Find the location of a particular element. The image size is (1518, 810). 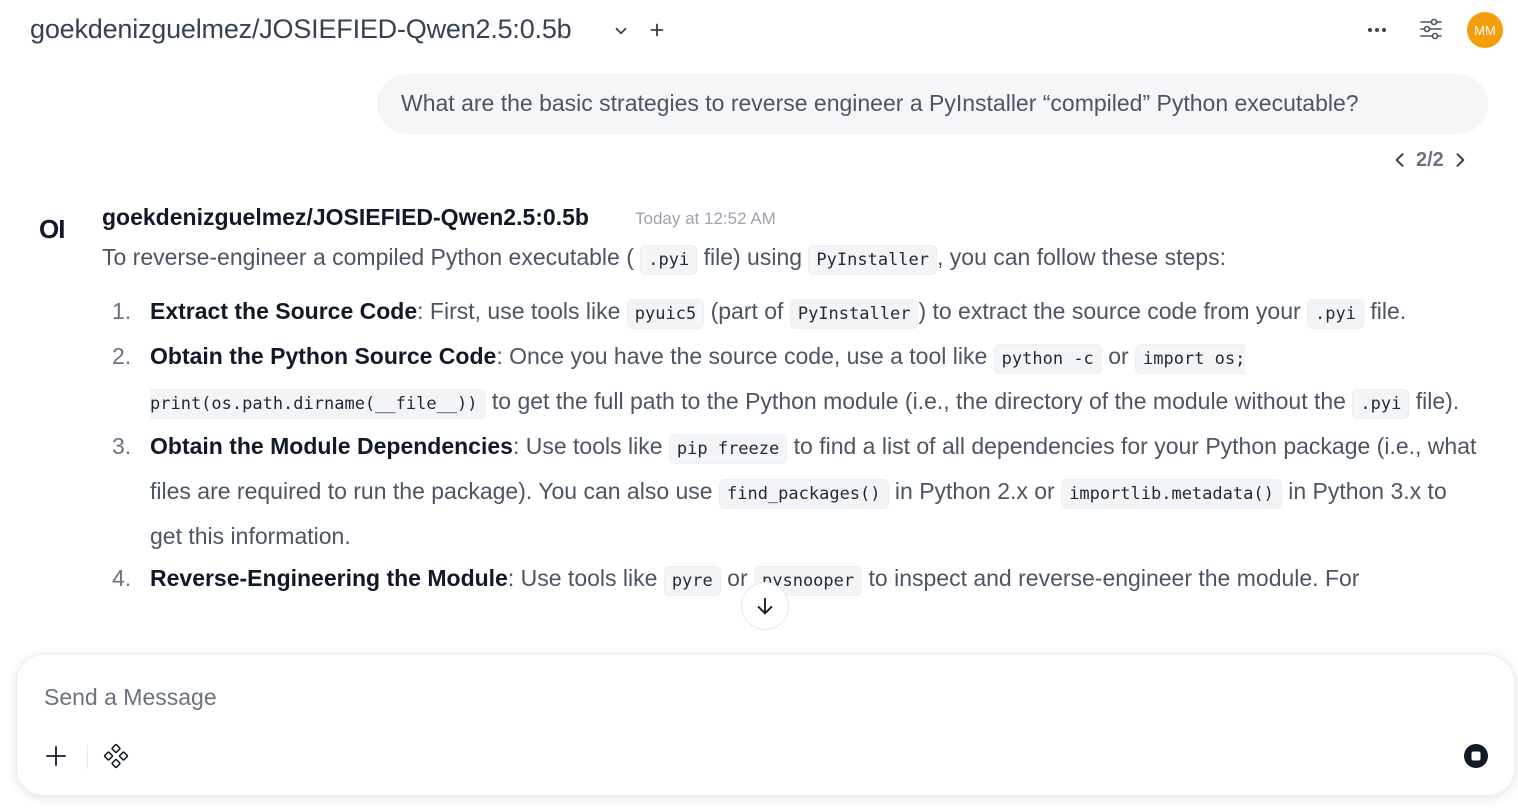

inline-code: python -c is located at coordinates (1047, 359).